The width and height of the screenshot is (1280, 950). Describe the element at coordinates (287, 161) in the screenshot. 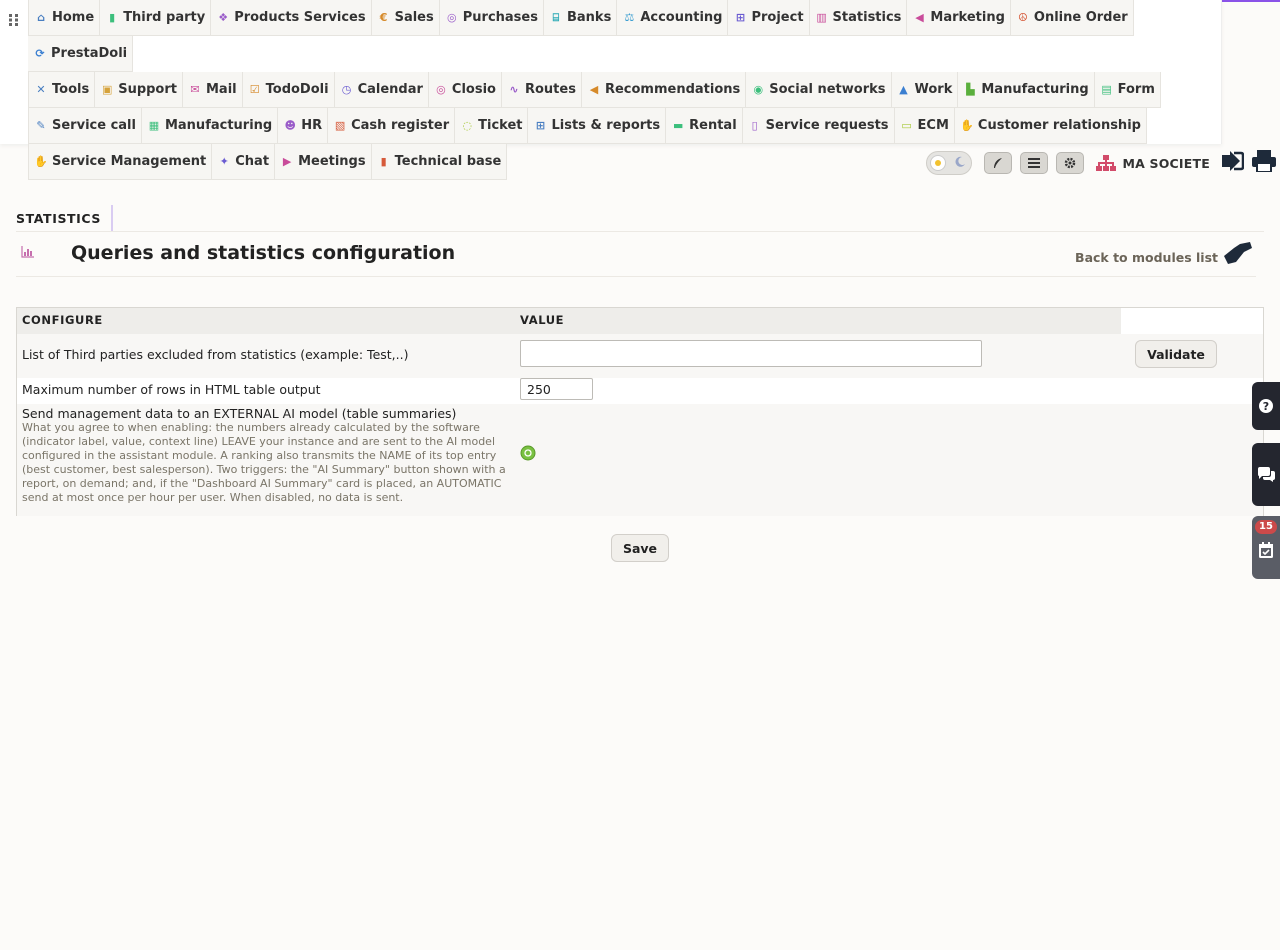

I see `video-icon: ▶` at that location.